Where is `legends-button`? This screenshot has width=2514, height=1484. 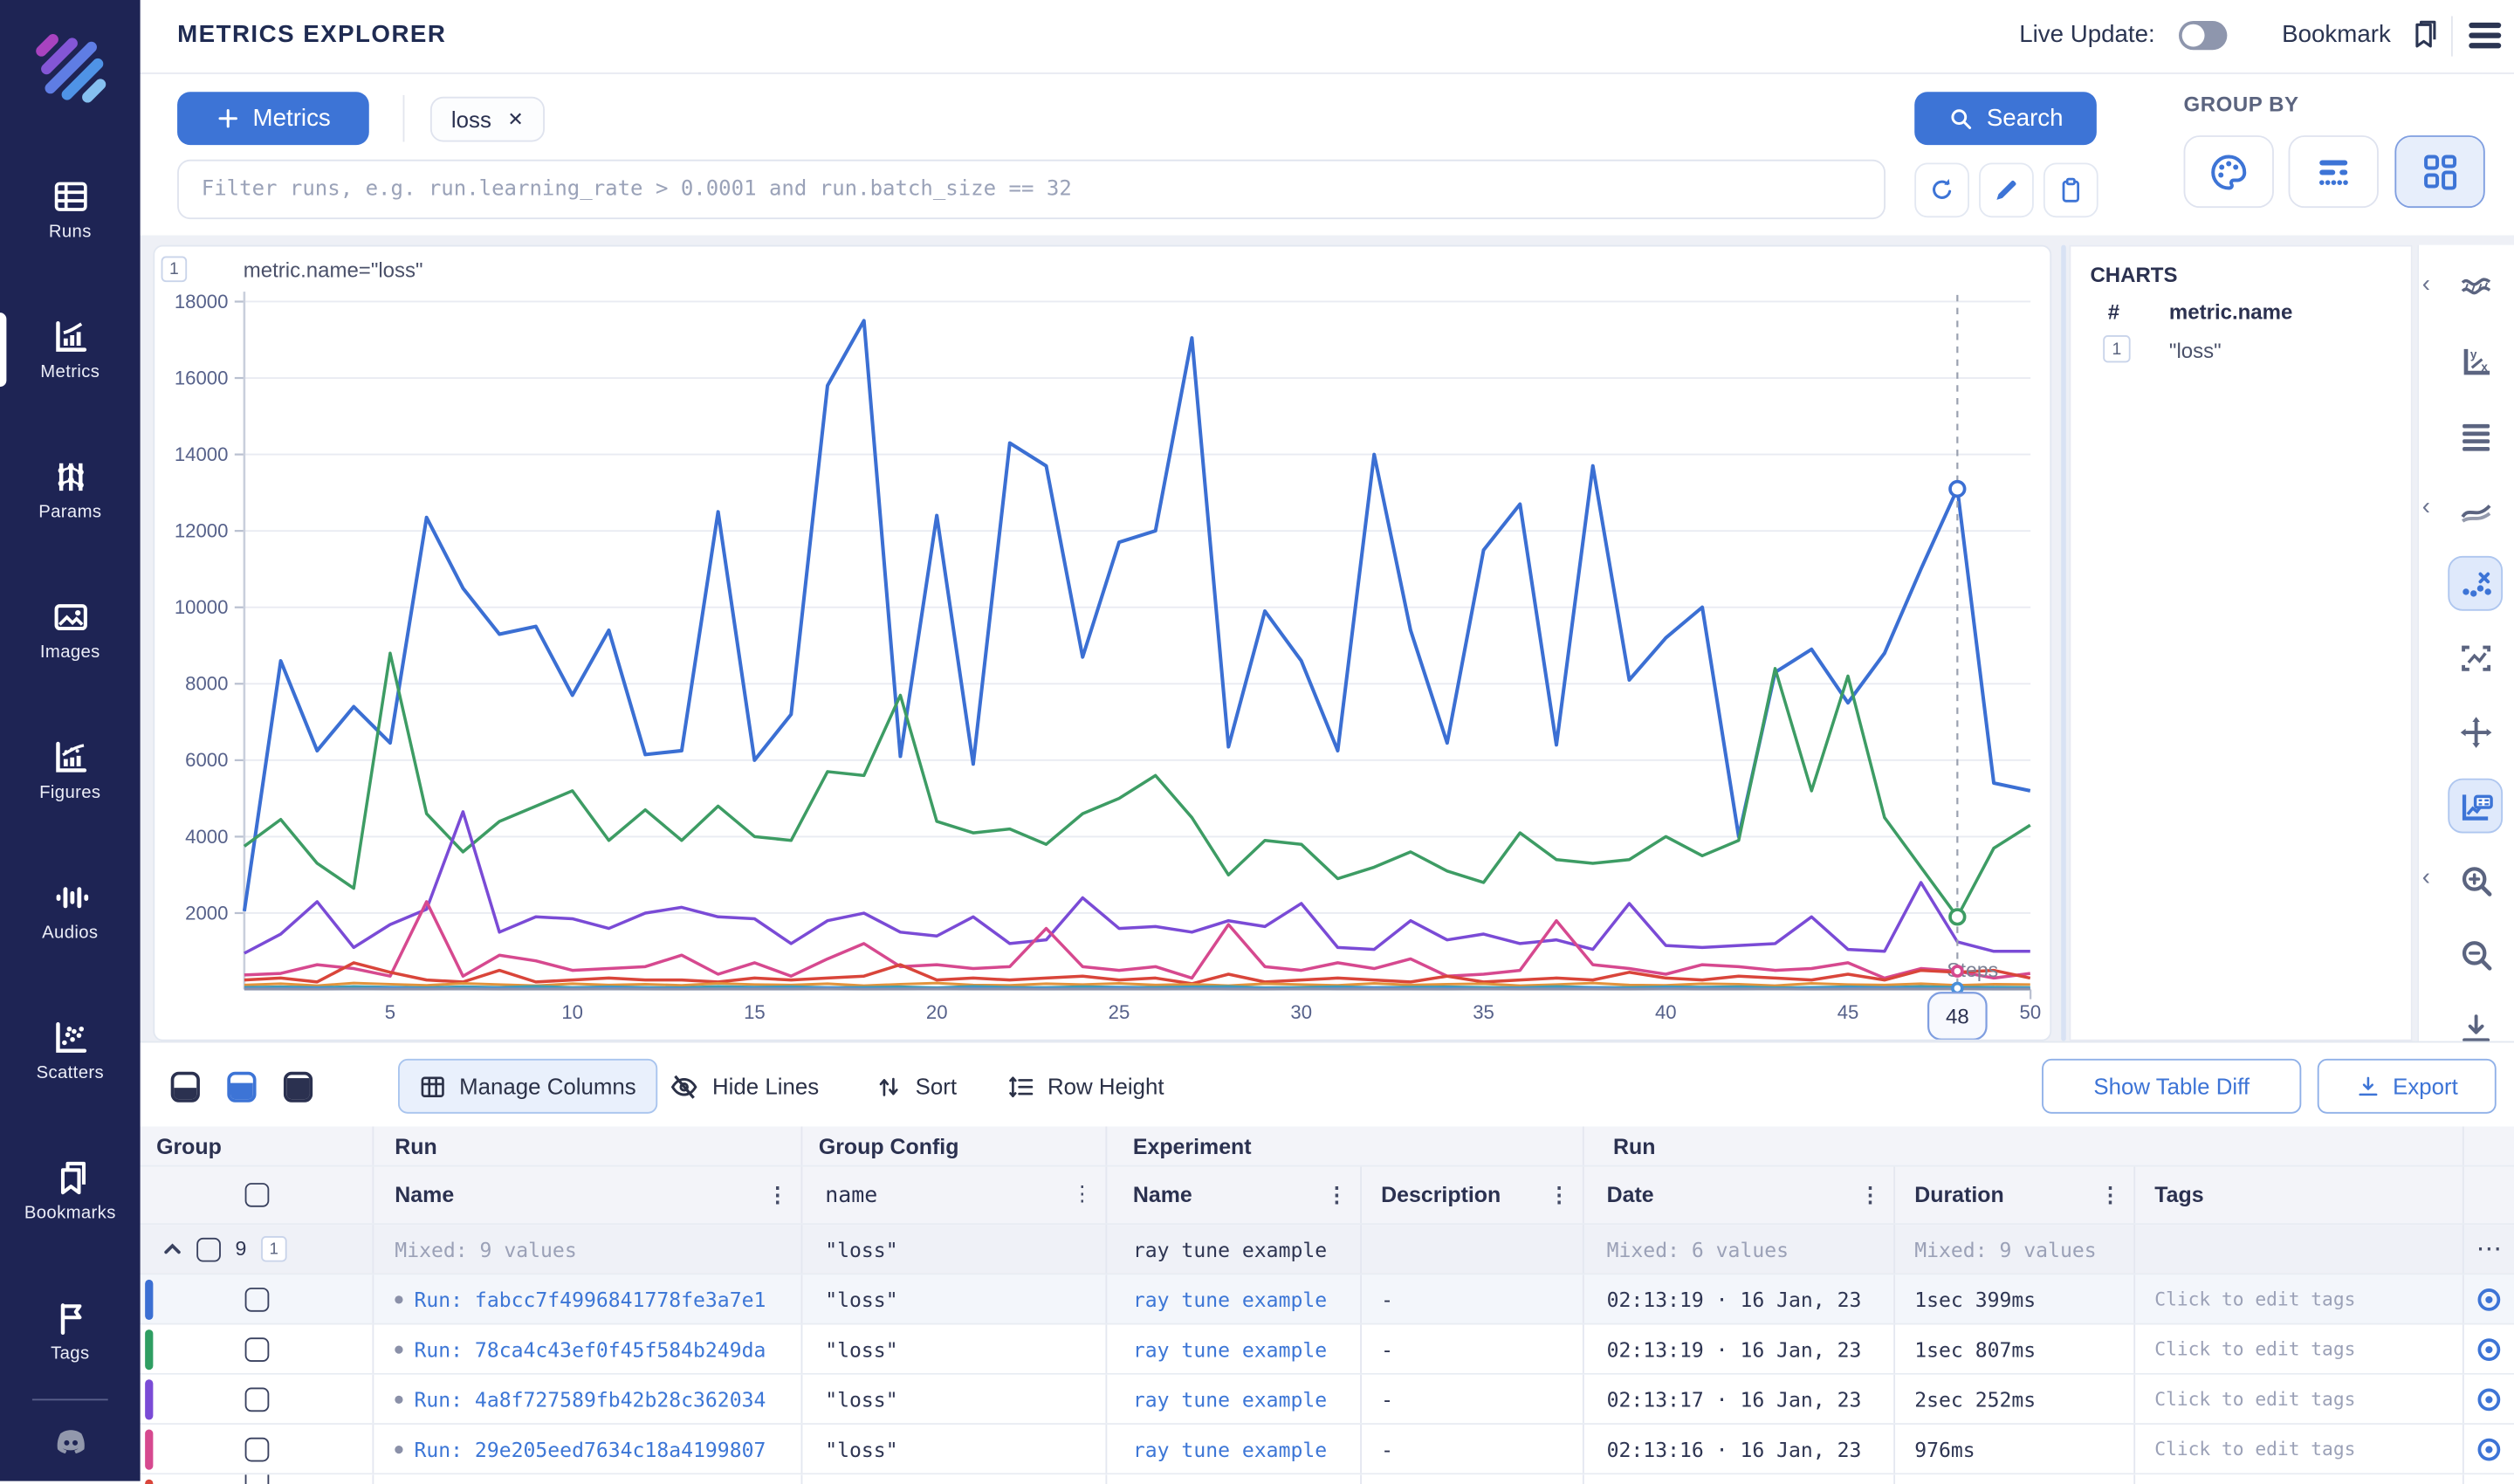
legends-button is located at coordinates (2476, 806).